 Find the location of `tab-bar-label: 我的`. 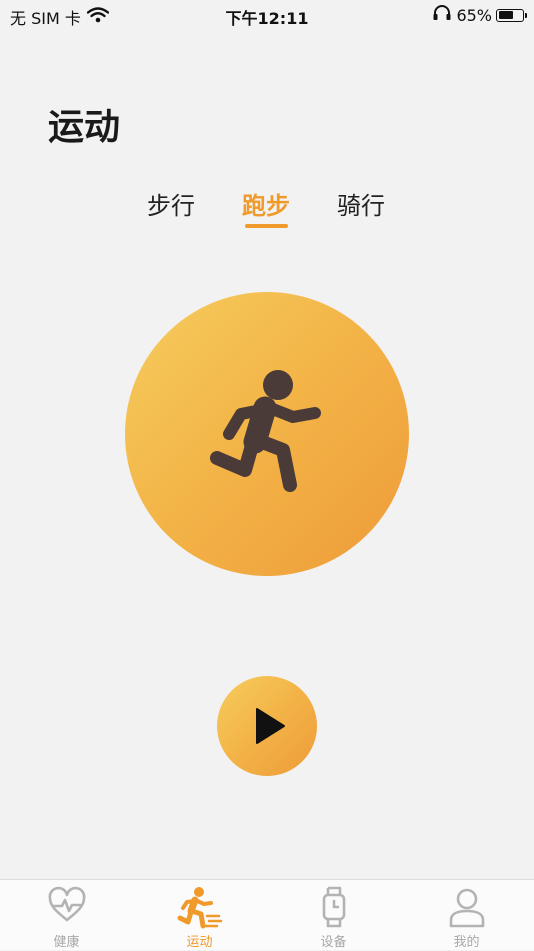

tab-bar-label: 我的 is located at coordinates (466, 942).